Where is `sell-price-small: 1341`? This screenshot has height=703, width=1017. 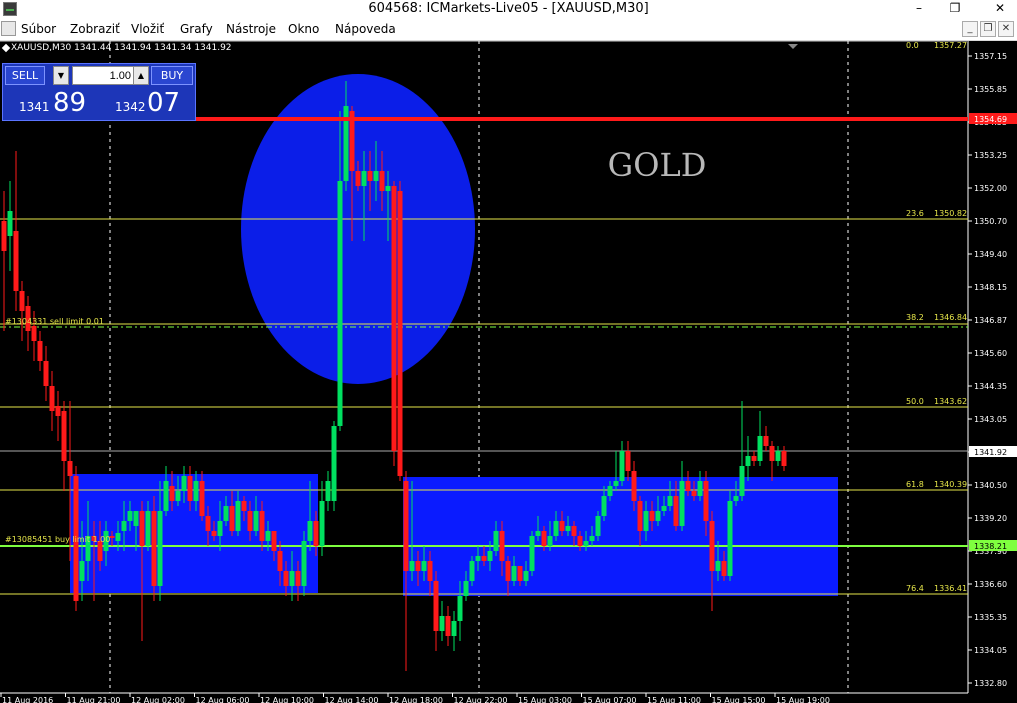
sell-price-small: 1341 is located at coordinates (34, 107).